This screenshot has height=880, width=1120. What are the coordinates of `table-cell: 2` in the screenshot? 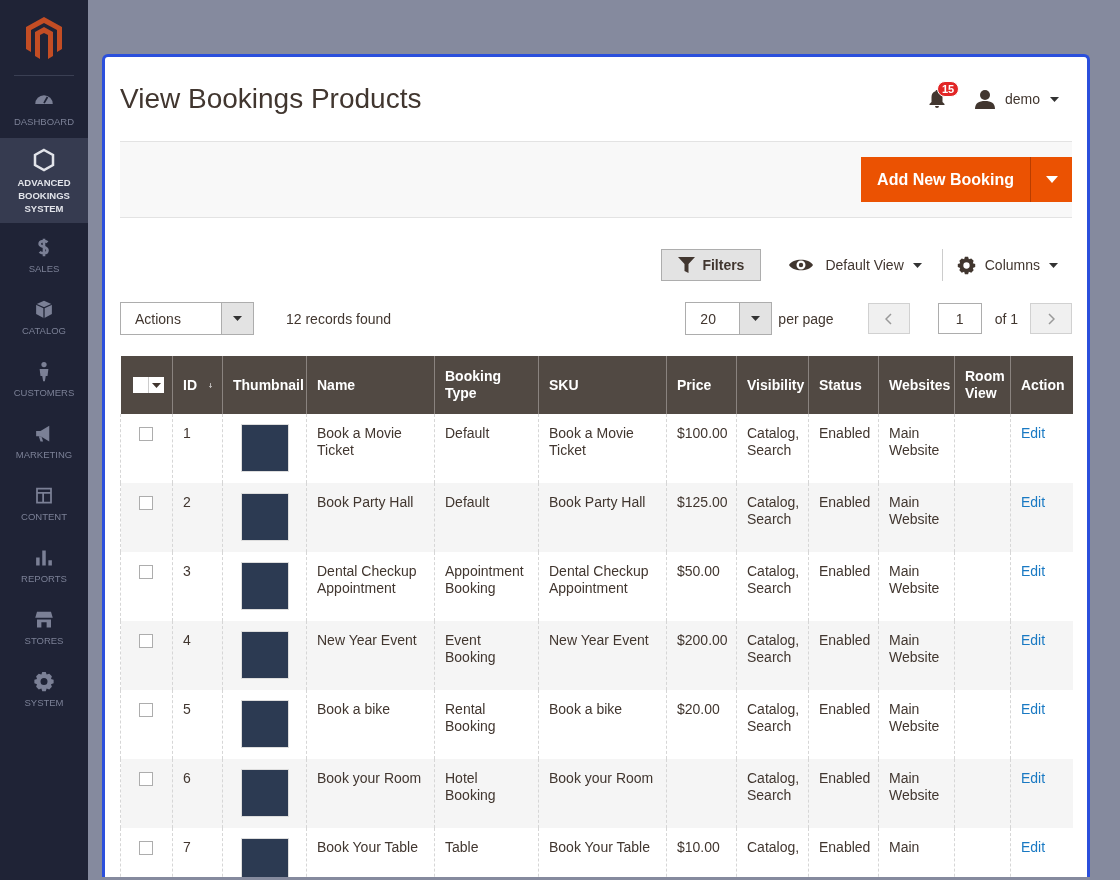 It's located at (187, 502).